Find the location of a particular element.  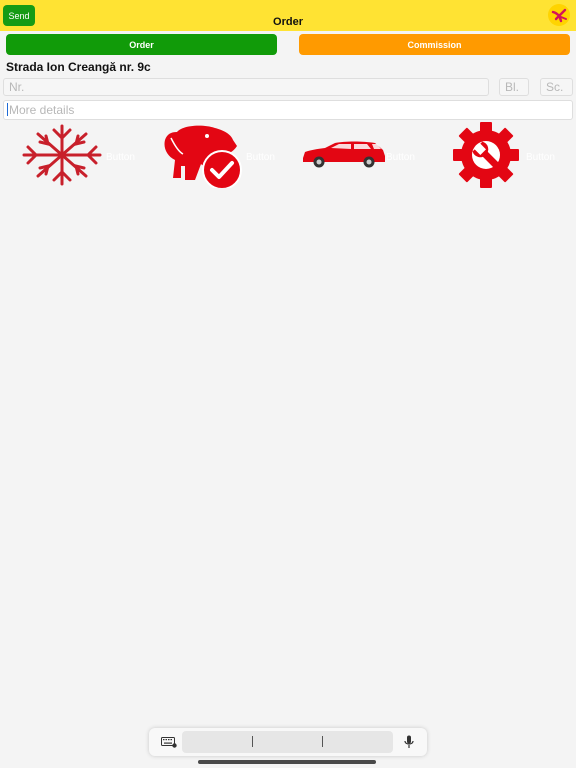

pet-option-button: Button is located at coordinates (219, 155).